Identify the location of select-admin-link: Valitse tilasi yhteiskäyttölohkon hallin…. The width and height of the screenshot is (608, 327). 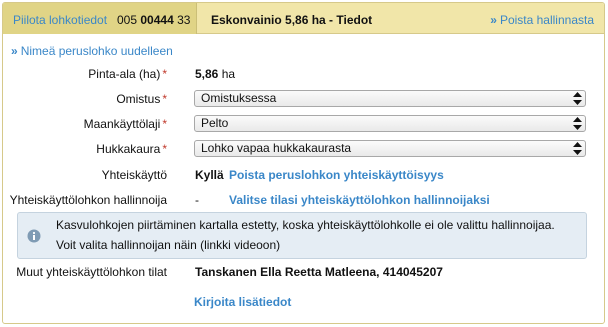
(359, 200).